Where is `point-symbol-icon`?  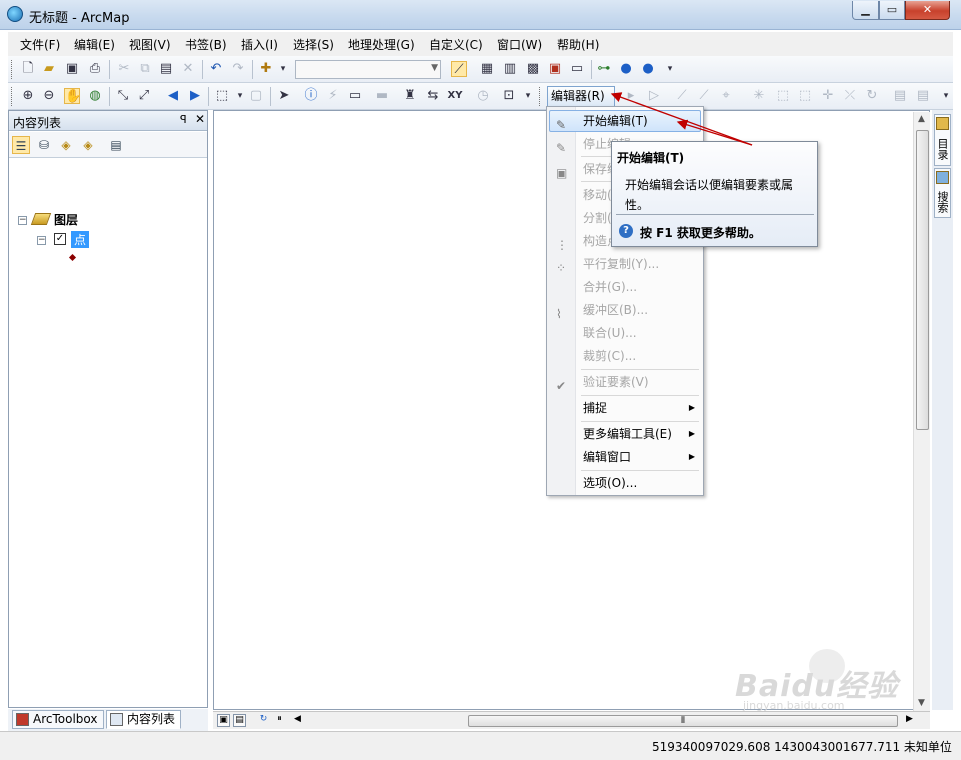
point-symbol-icon is located at coordinates (72, 257).